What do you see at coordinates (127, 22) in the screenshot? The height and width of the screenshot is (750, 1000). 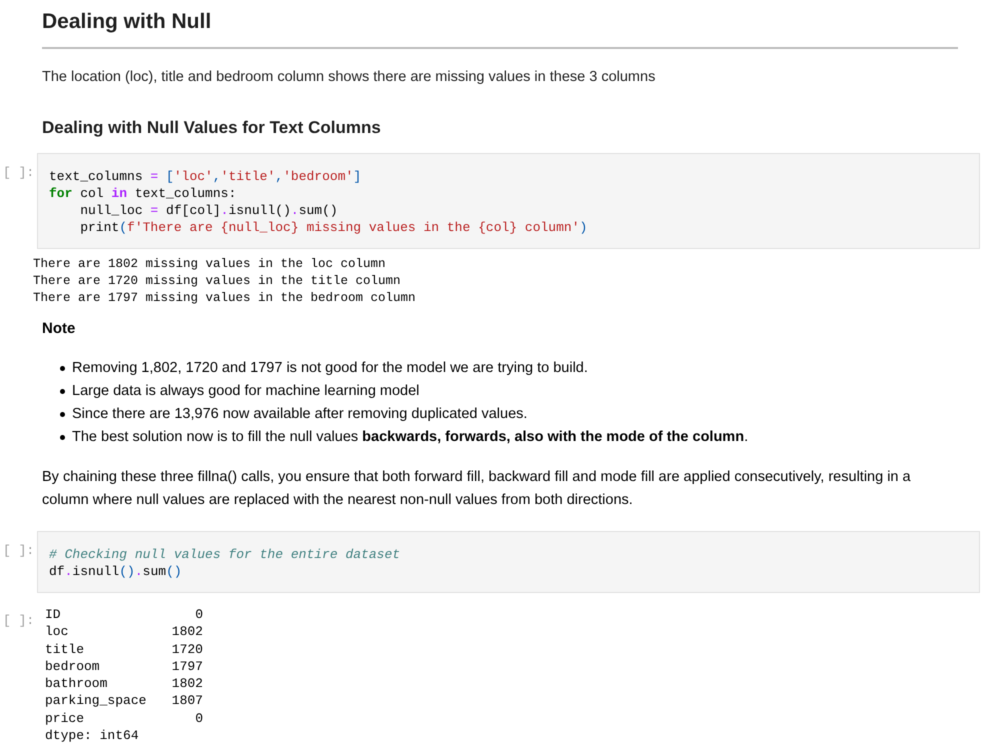 I see `section-heading: Dealing with Null` at bounding box center [127, 22].